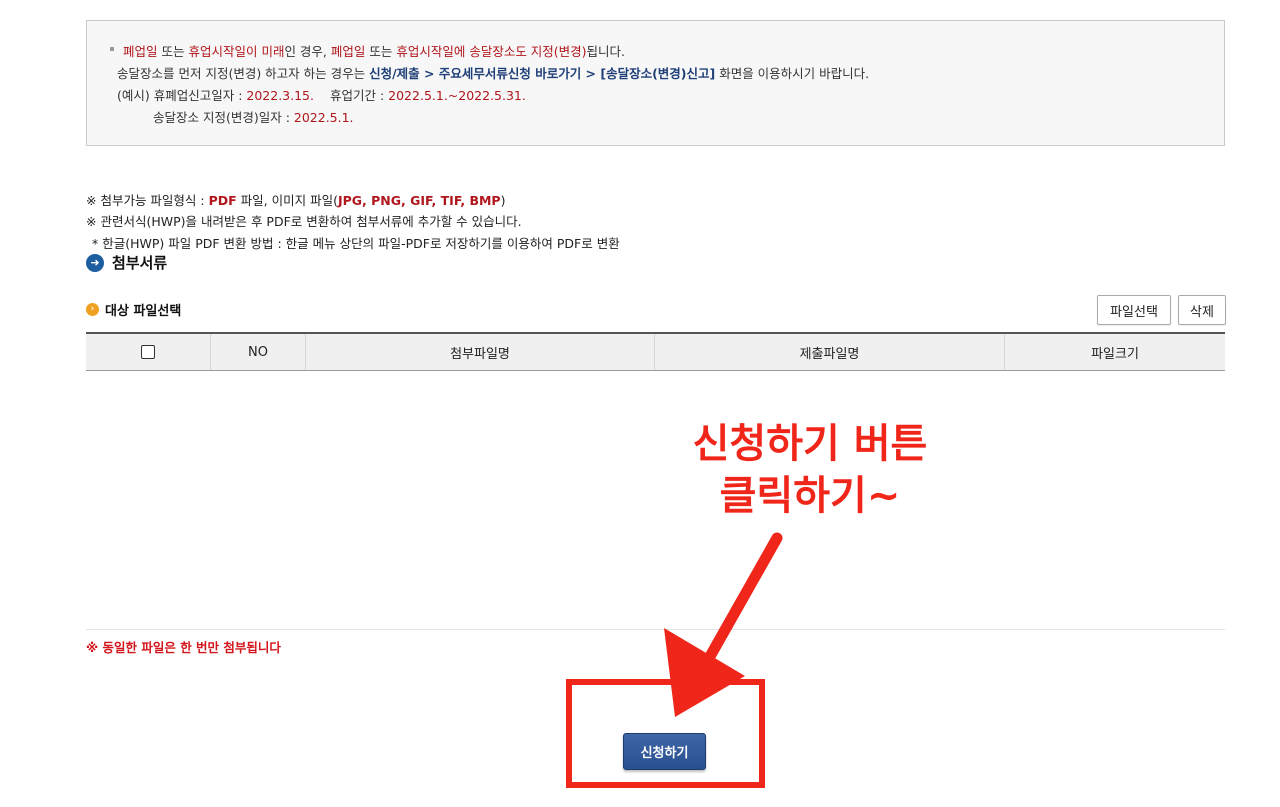  What do you see at coordinates (606, 51) in the screenshot?
I see `notice-text: 됩니다.` at bounding box center [606, 51].